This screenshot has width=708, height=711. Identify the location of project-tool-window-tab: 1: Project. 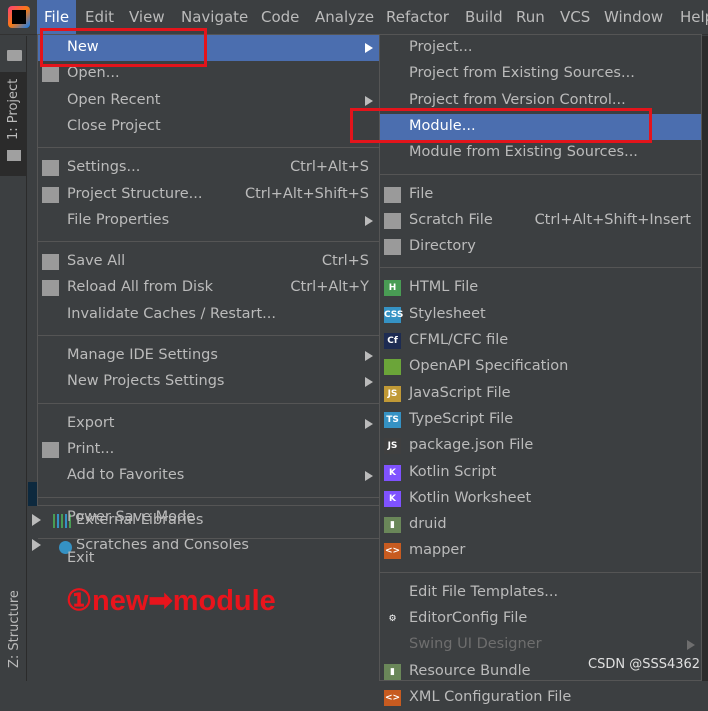
(13, 124).